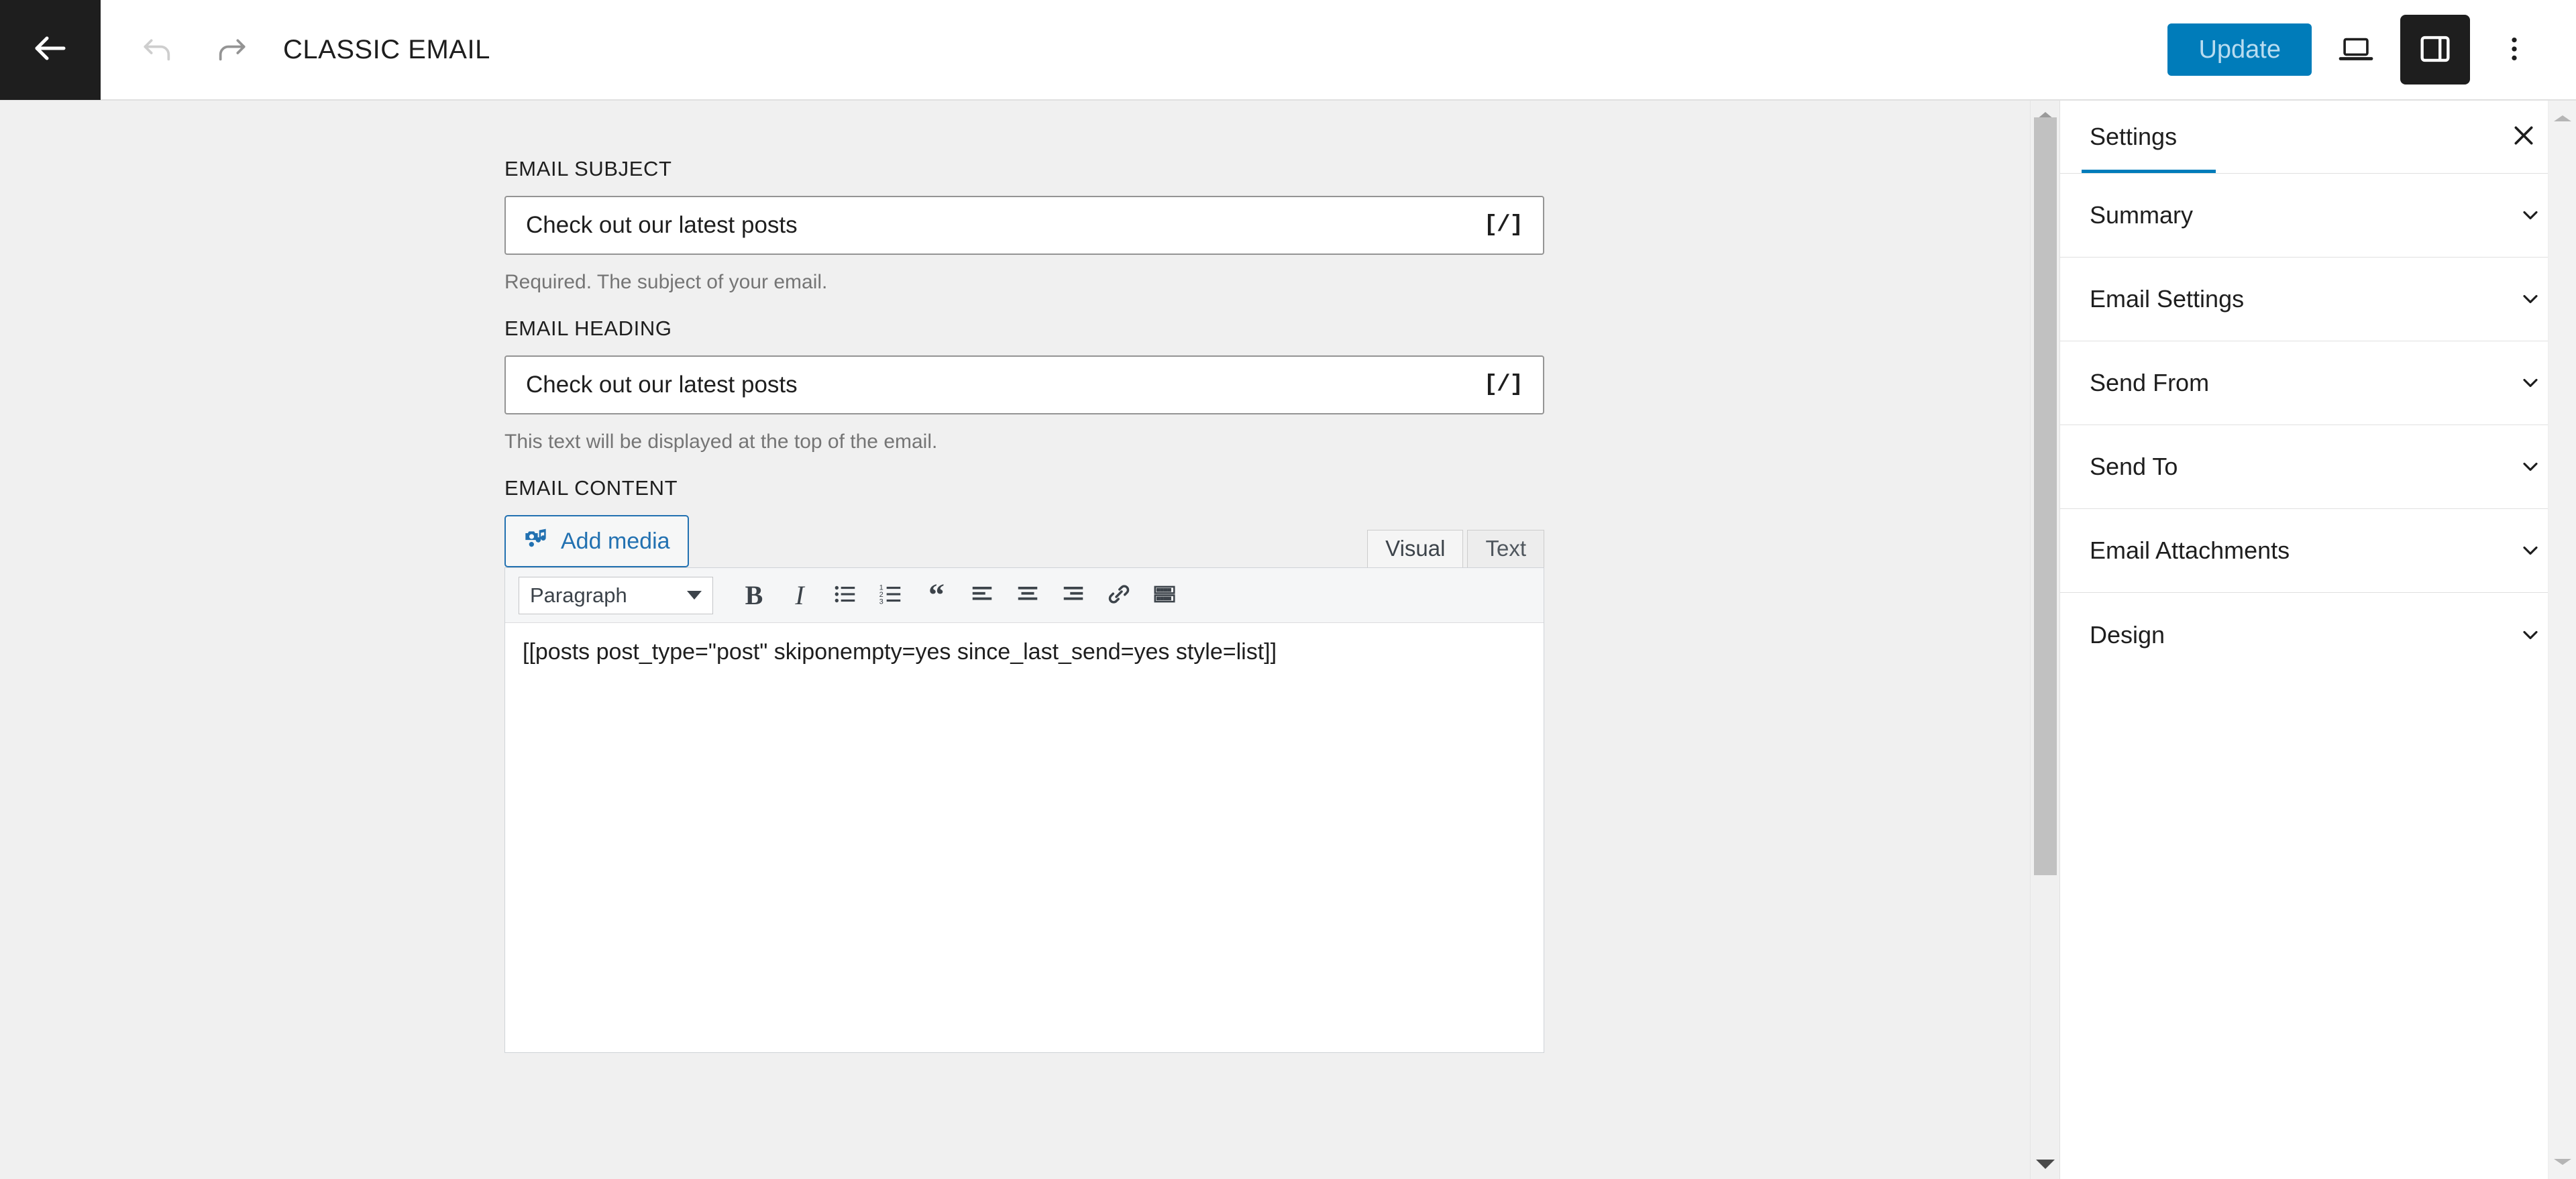 This screenshot has width=2576, height=1179. Describe the element at coordinates (881, 602) in the screenshot. I see `svg-text: 3` at that location.